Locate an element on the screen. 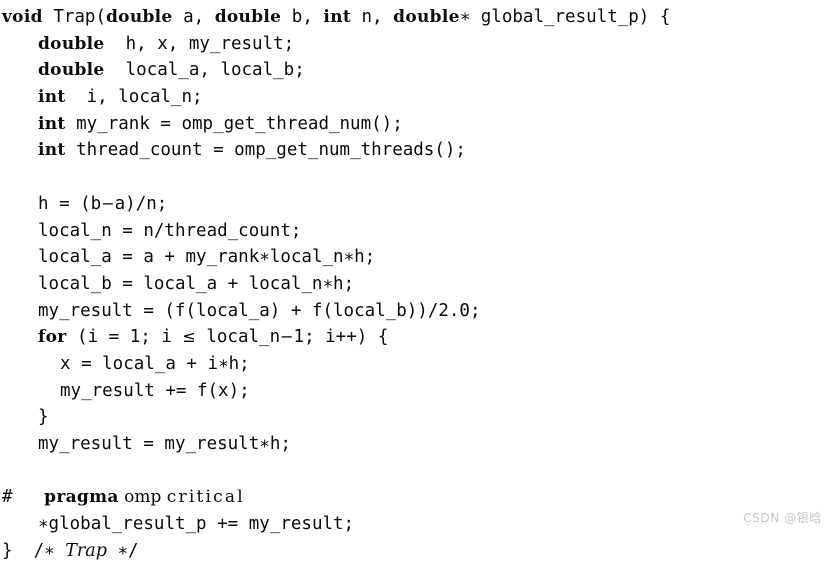  code-token: } is located at coordinates (43, 417).